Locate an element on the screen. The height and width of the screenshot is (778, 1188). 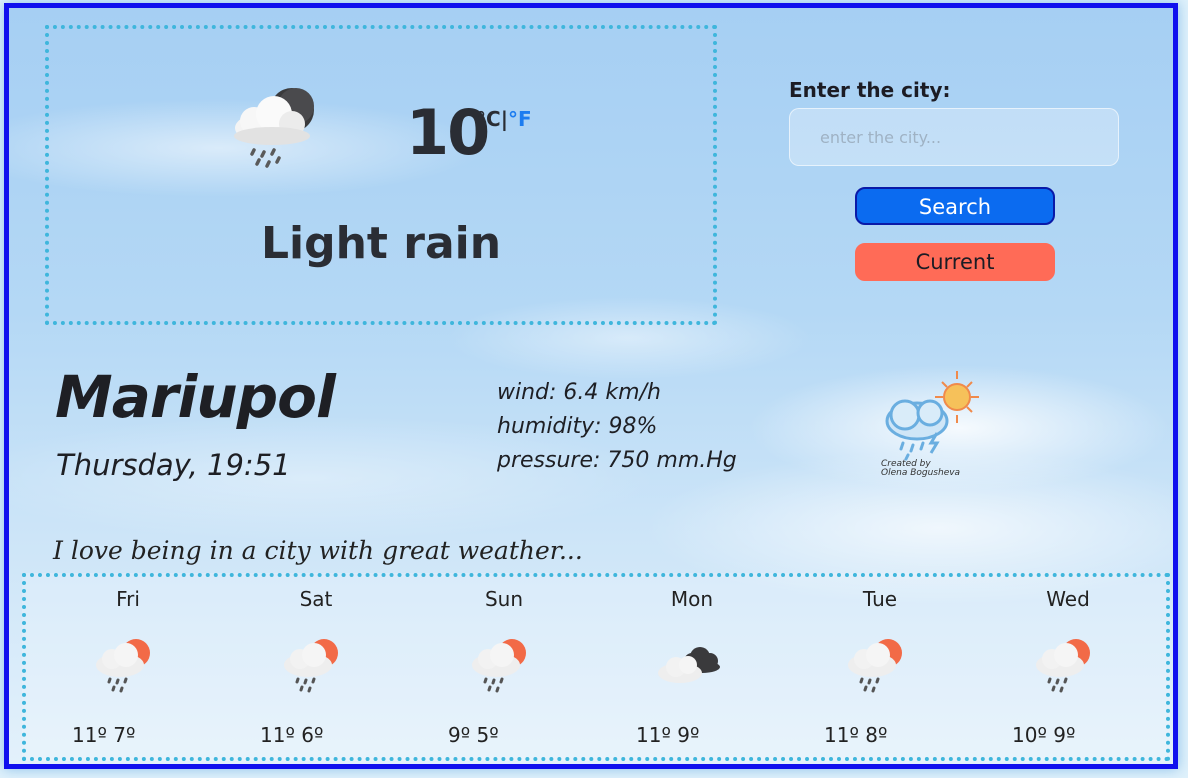
forecast-temps: 11º 9º is located at coordinates (668, 735).